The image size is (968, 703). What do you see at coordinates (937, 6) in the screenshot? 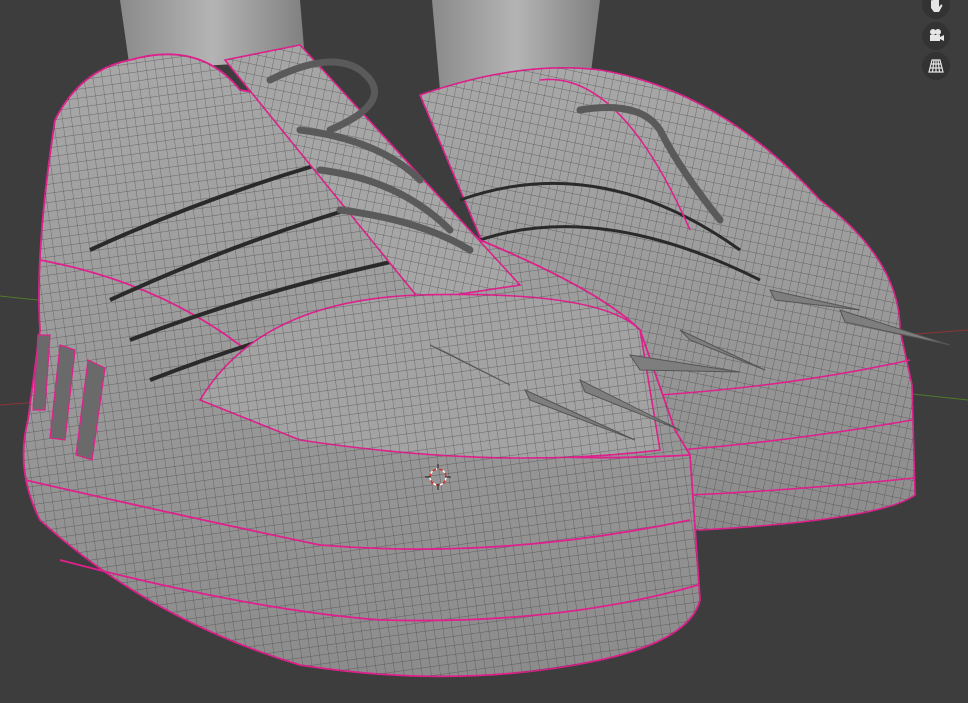
I see `hand-pan-icon` at bounding box center [937, 6].